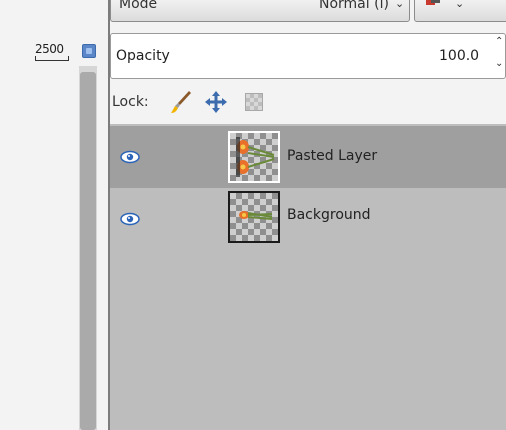 This screenshot has width=506, height=430. I want to click on move-arrows-icon, so click(216, 102).